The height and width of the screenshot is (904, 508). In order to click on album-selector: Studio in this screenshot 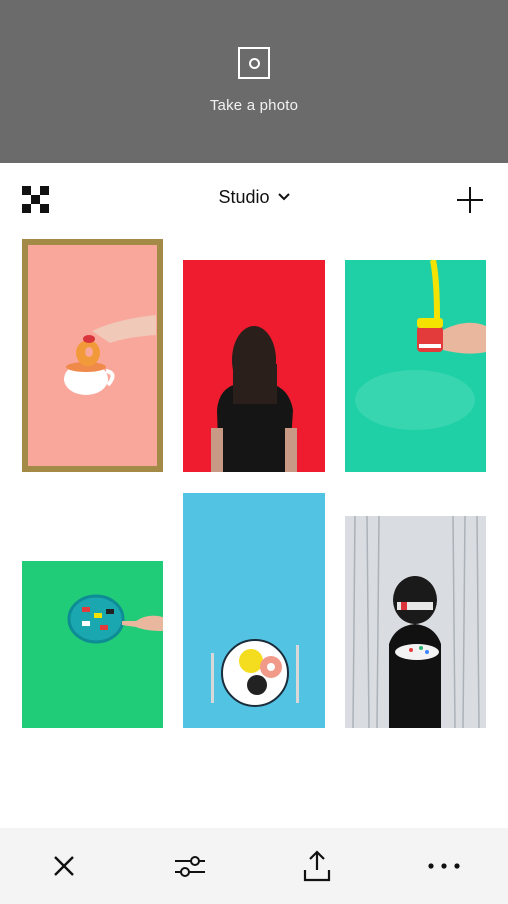, I will do `click(254, 197)`.